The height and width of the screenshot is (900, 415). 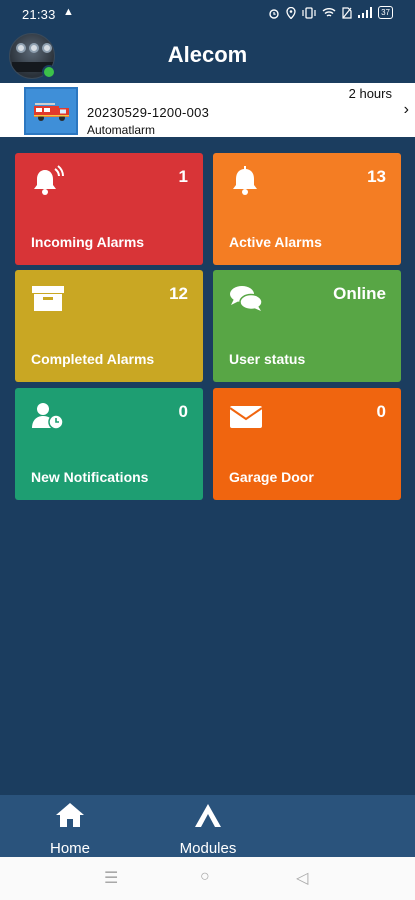 I want to click on alarm-id: 20230529-1200-003, so click(x=148, y=112).